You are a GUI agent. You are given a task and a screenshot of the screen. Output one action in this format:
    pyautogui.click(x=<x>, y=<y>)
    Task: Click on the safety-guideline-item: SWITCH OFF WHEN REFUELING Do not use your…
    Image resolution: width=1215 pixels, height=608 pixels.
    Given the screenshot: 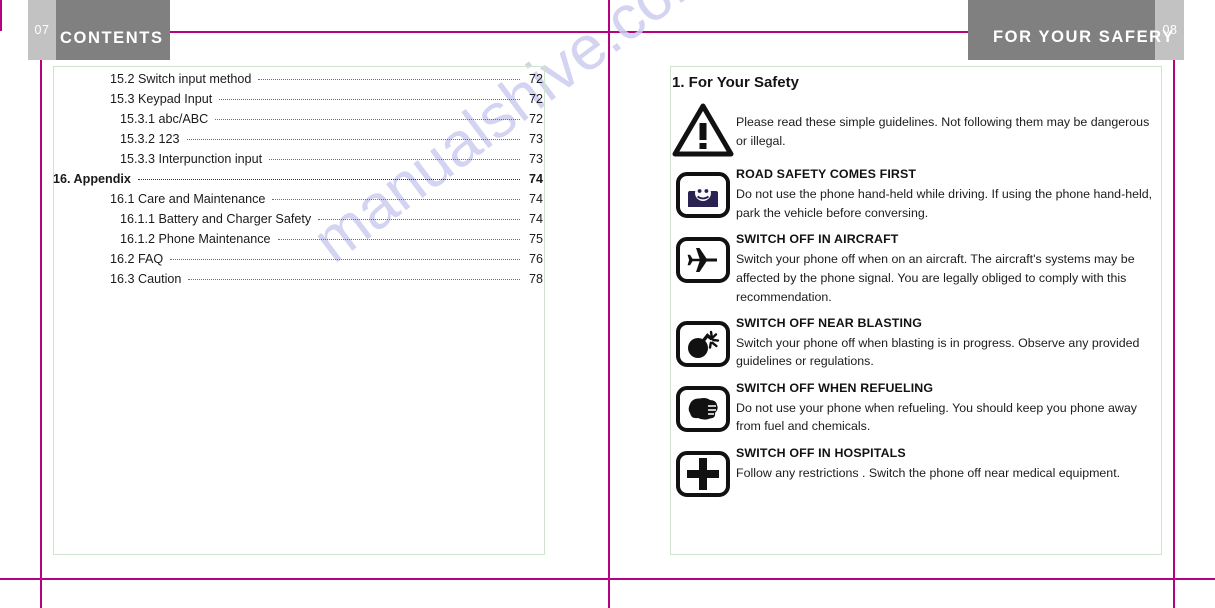 What is the action you would take?
    pyautogui.click(x=916, y=409)
    